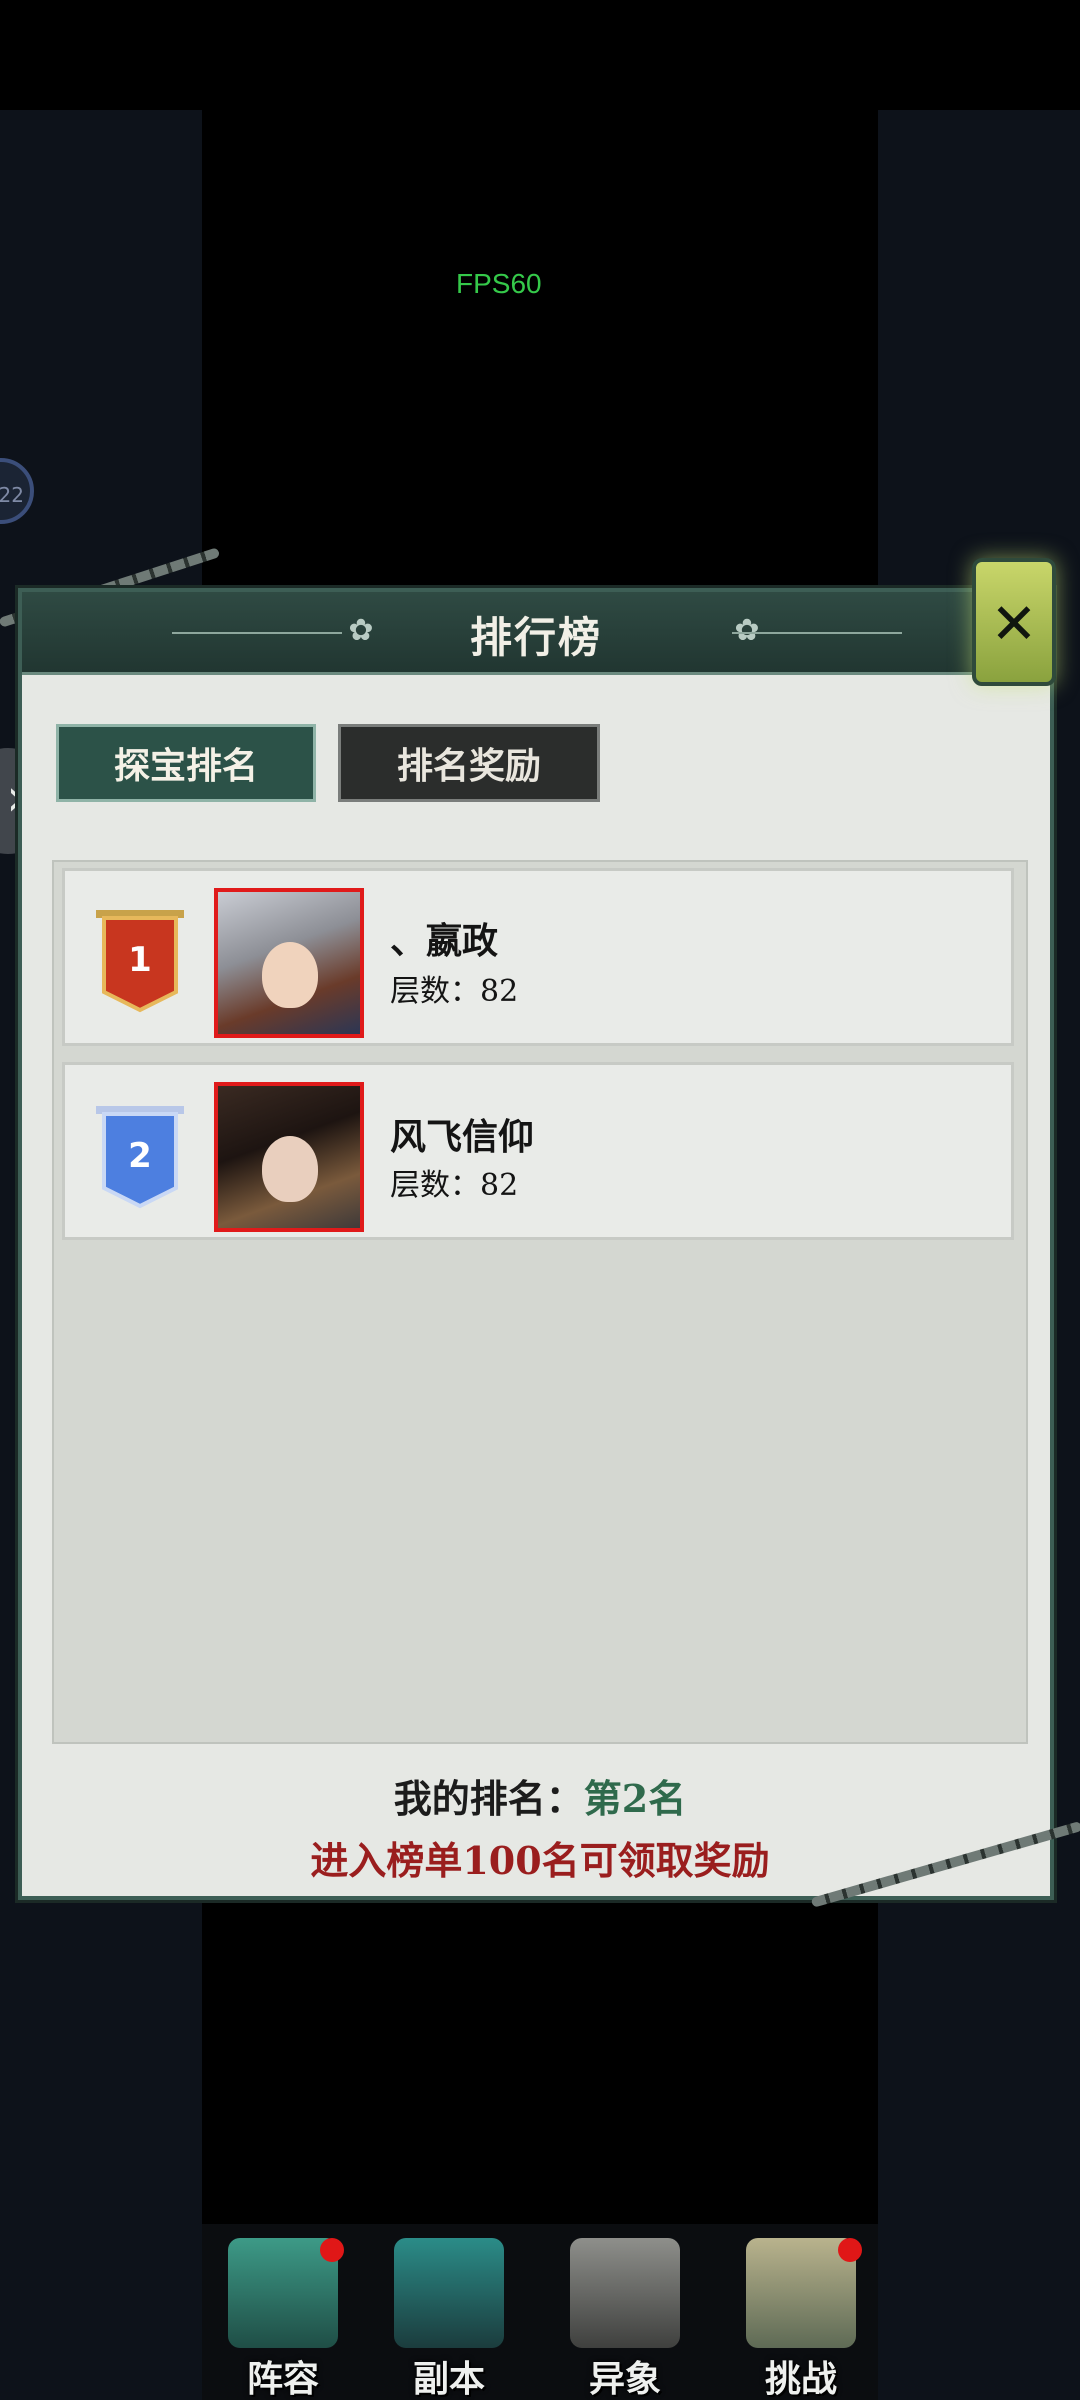  Describe the element at coordinates (444, 941) in the screenshot. I see `player-name: 、嬴政` at that location.